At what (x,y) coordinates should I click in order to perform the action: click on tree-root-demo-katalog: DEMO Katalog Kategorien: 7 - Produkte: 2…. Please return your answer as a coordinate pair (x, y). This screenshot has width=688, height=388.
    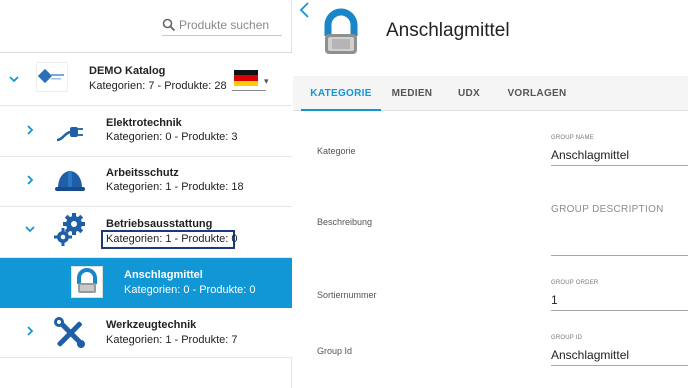
    Looking at the image, I should click on (146, 79).